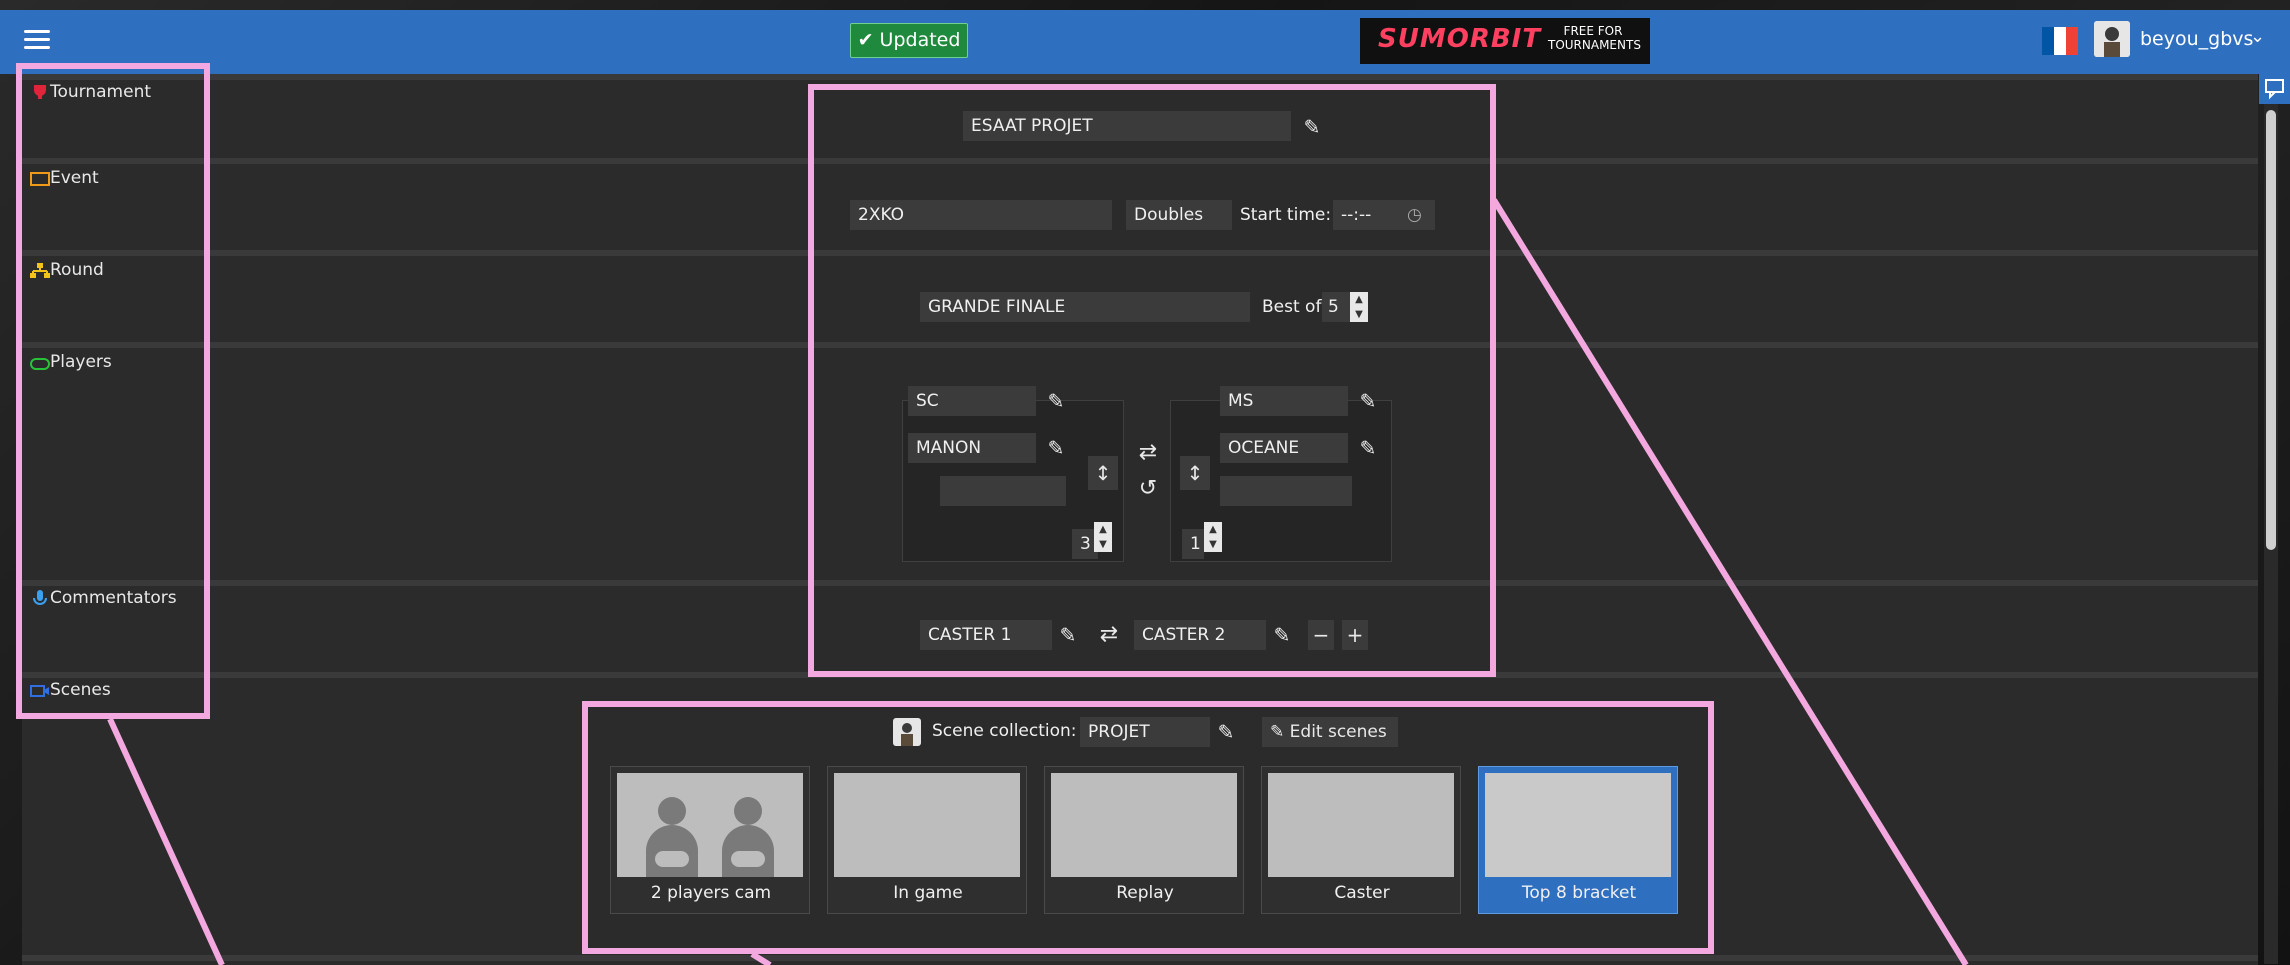 This screenshot has width=2290, height=965. Describe the element at coordinates (1148, 827) in the screenshot. I see `annotation-box-scenes` at that location.